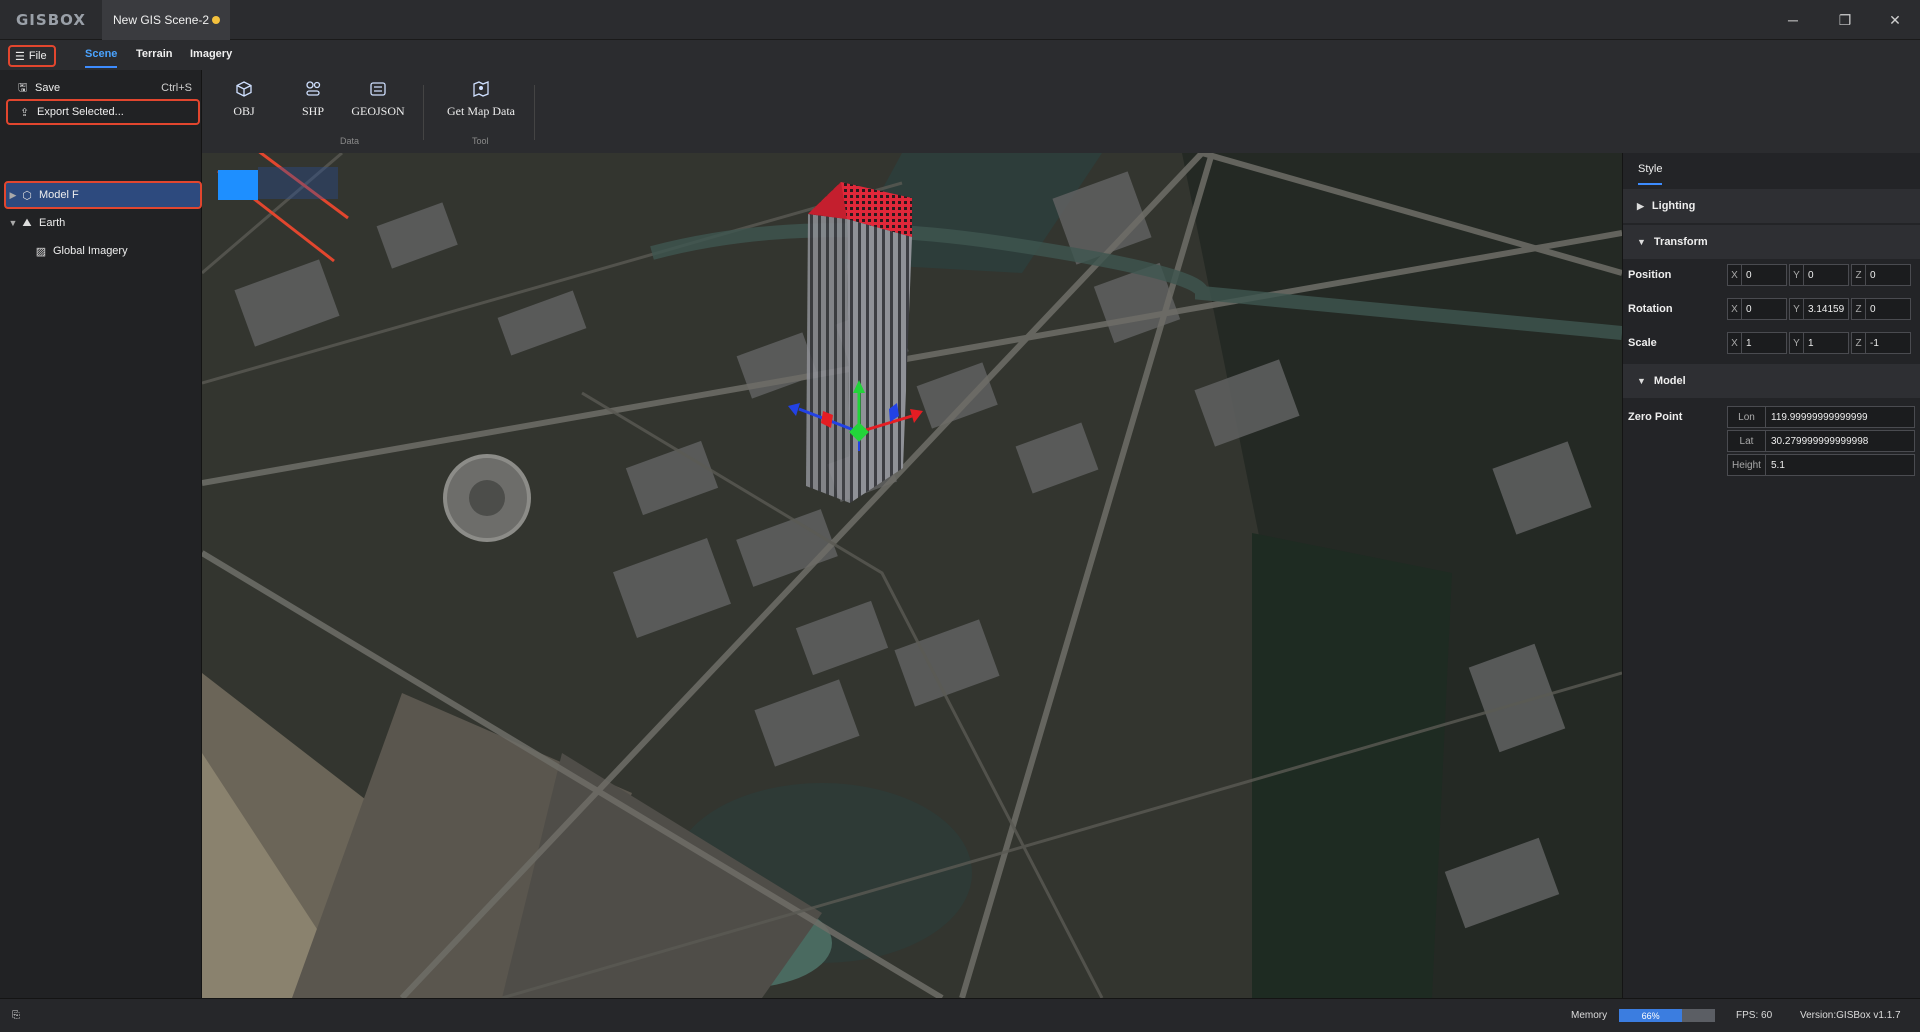 This screenshot has height=1032, width=1920. Describe the element at coordinates (1881, 343) in the screenshot. I see `scale-z-field: Z -1` at that location.